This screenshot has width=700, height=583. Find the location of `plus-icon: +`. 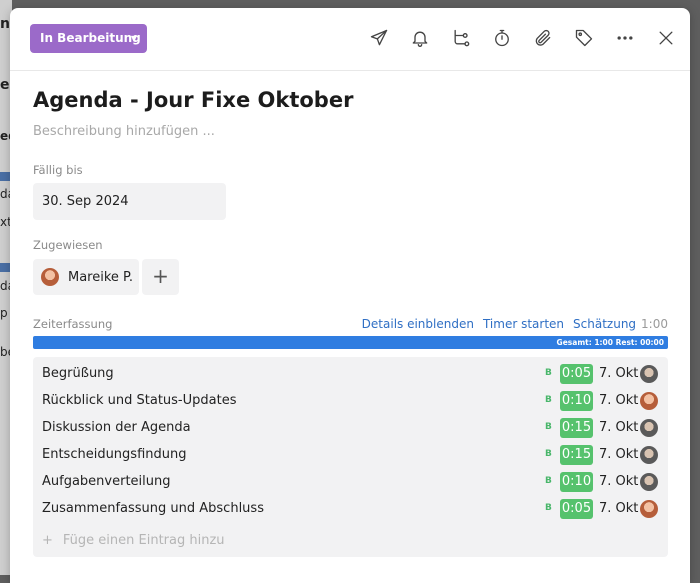

plus-icon: + is located at coordinates (47, 540).